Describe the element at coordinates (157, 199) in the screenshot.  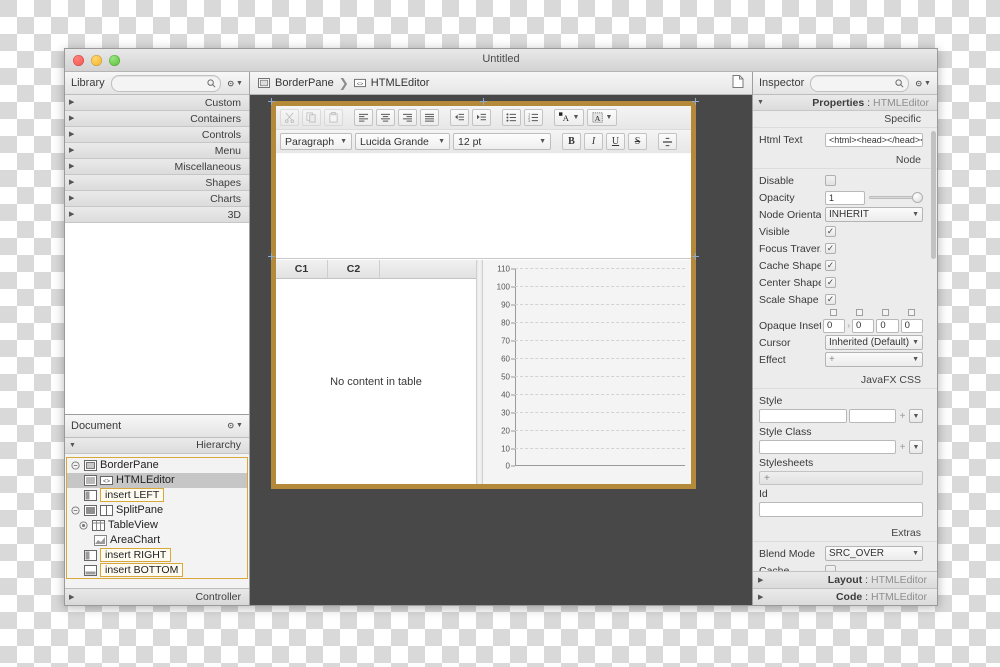
I see `library-section-charts: ▶ Charts` at that location.